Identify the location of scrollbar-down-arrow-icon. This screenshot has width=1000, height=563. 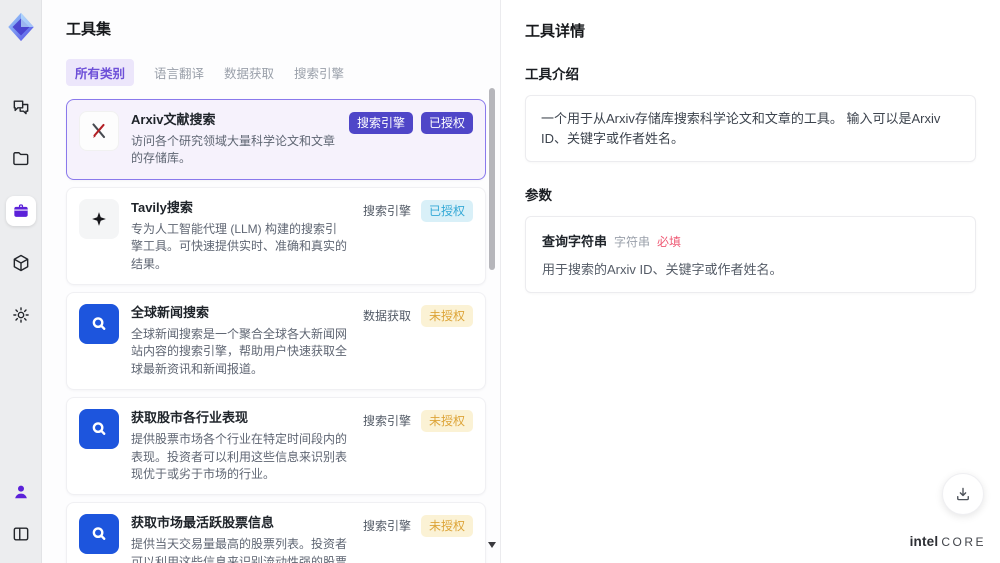
(492, 545).